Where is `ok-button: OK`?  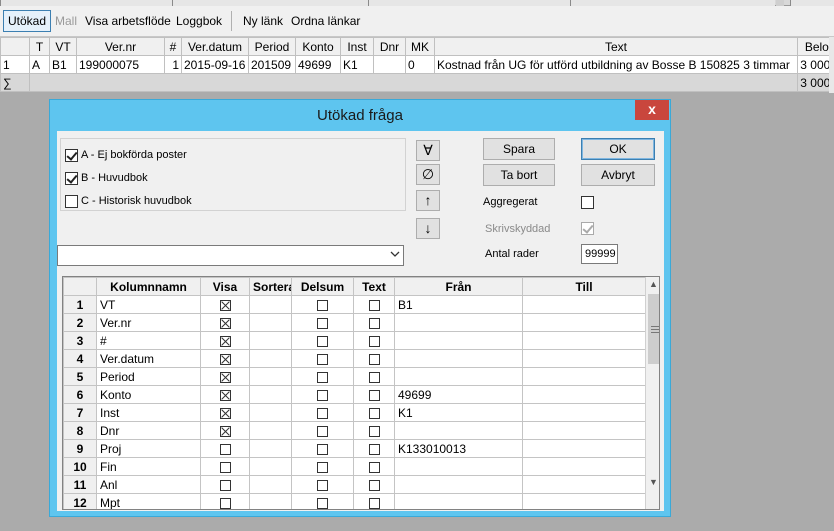 ok-button: OK is located at coordinates (618, 149).